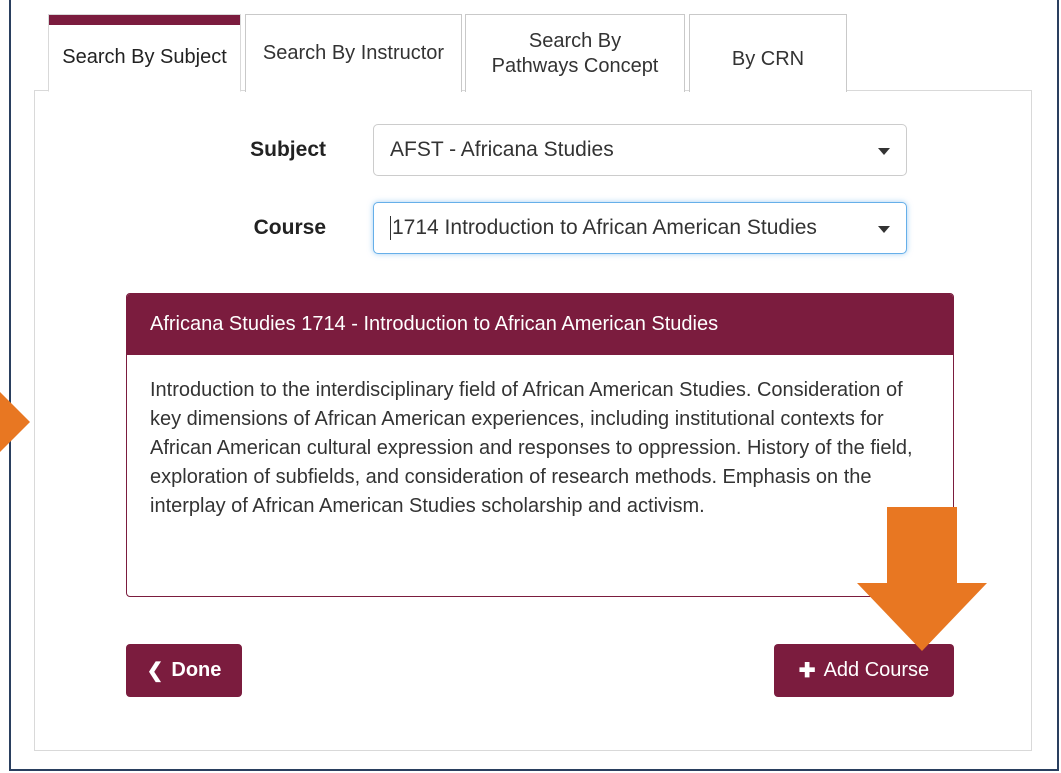  I want to click on chevron-left-icon: ❮, so click(155, 671).